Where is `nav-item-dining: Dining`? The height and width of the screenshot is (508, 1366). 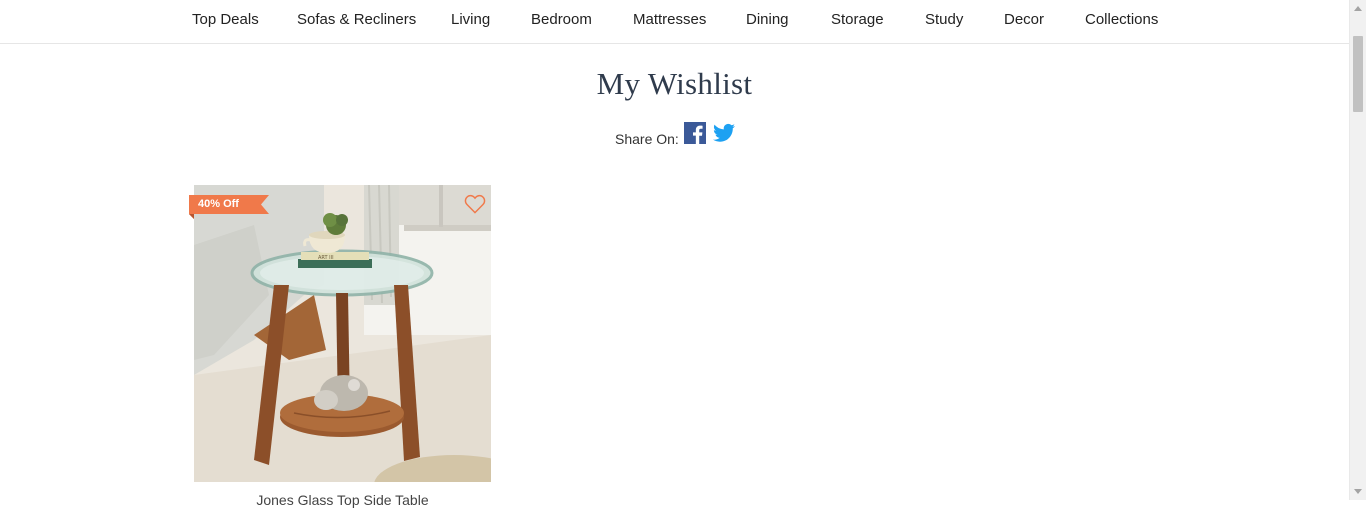 nav-item-dining: Dining is located at coordinates (767, 19).